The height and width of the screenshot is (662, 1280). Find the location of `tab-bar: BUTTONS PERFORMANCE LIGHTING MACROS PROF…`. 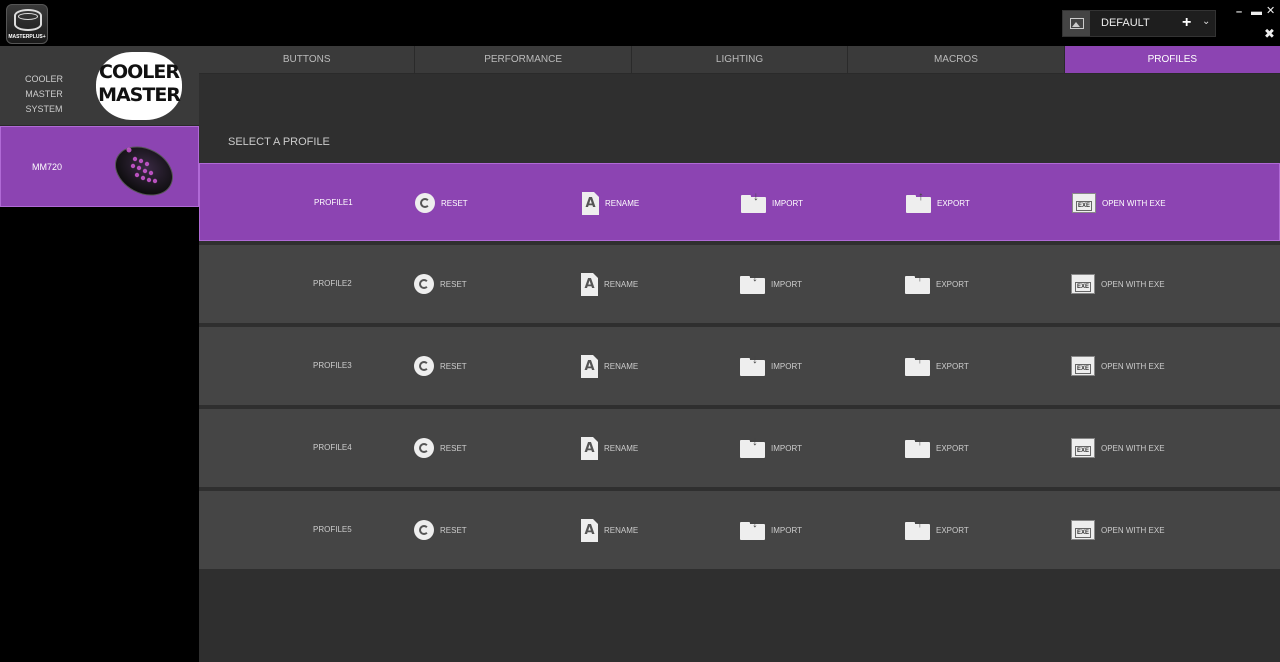

tab-bar: BUTTONS PERFORMANCE LIGHTING MACROS PROF… is located at coordinates (739, 60).